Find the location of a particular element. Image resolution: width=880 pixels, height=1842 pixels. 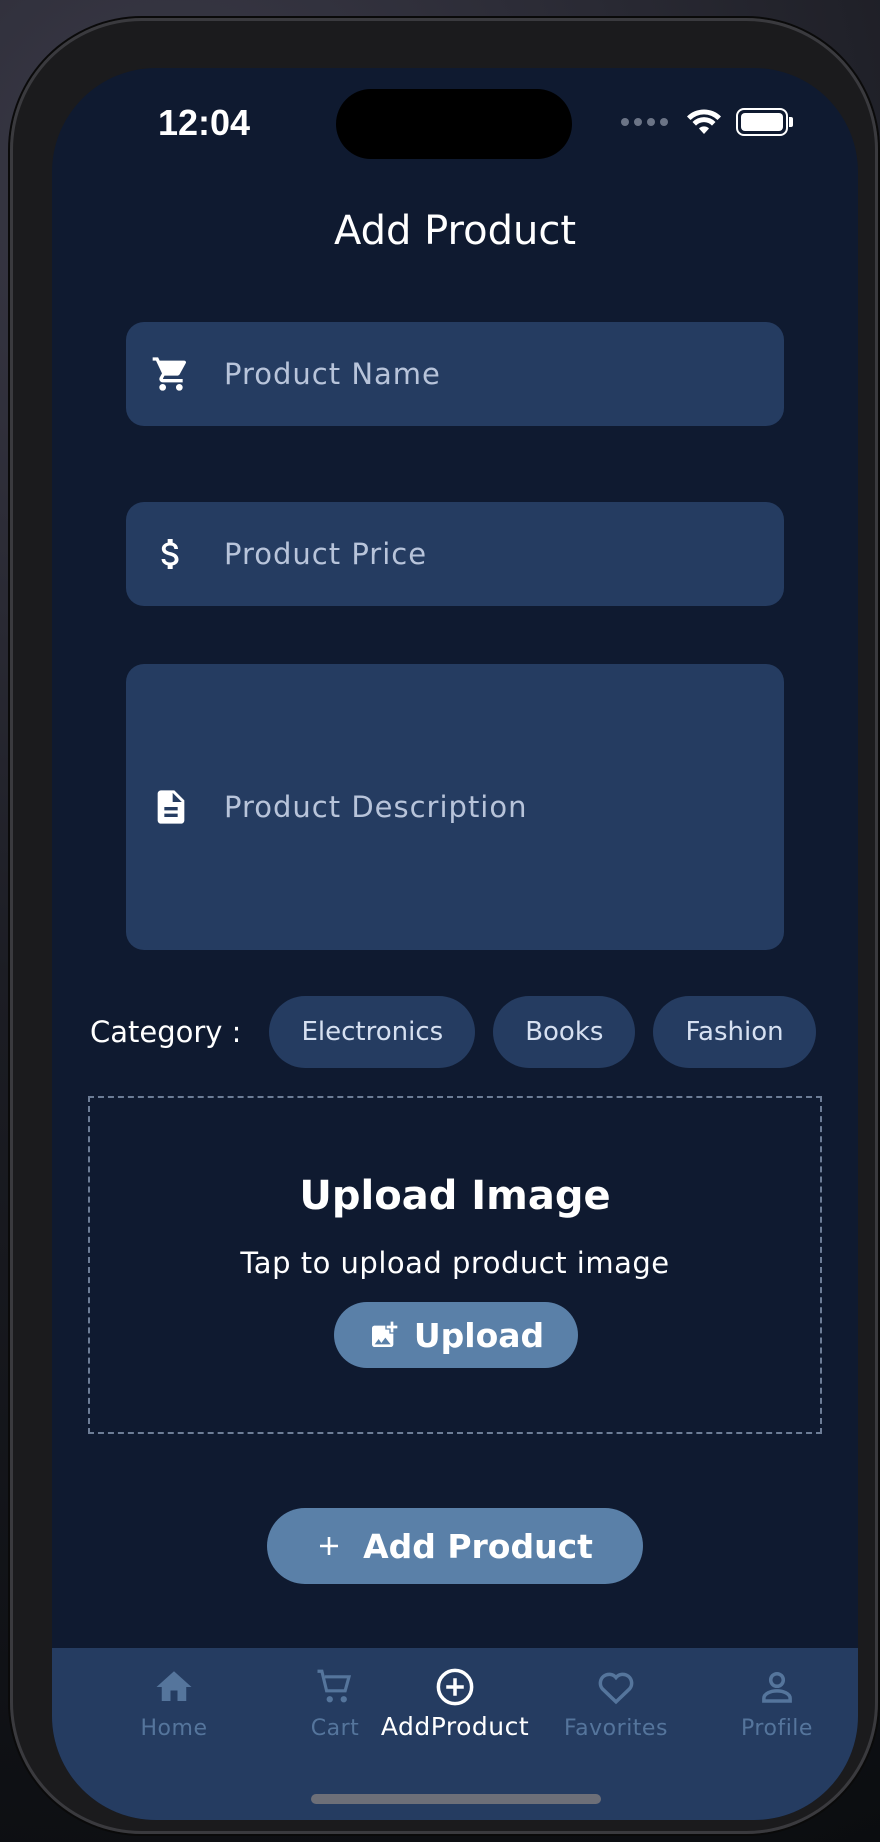

dynamic-island is located at coordinates (454, 124).